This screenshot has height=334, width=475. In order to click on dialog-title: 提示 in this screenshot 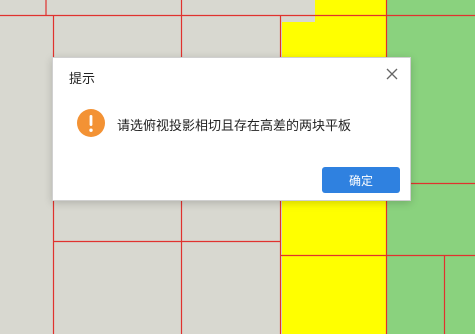, I will do `click(82, 79)`.